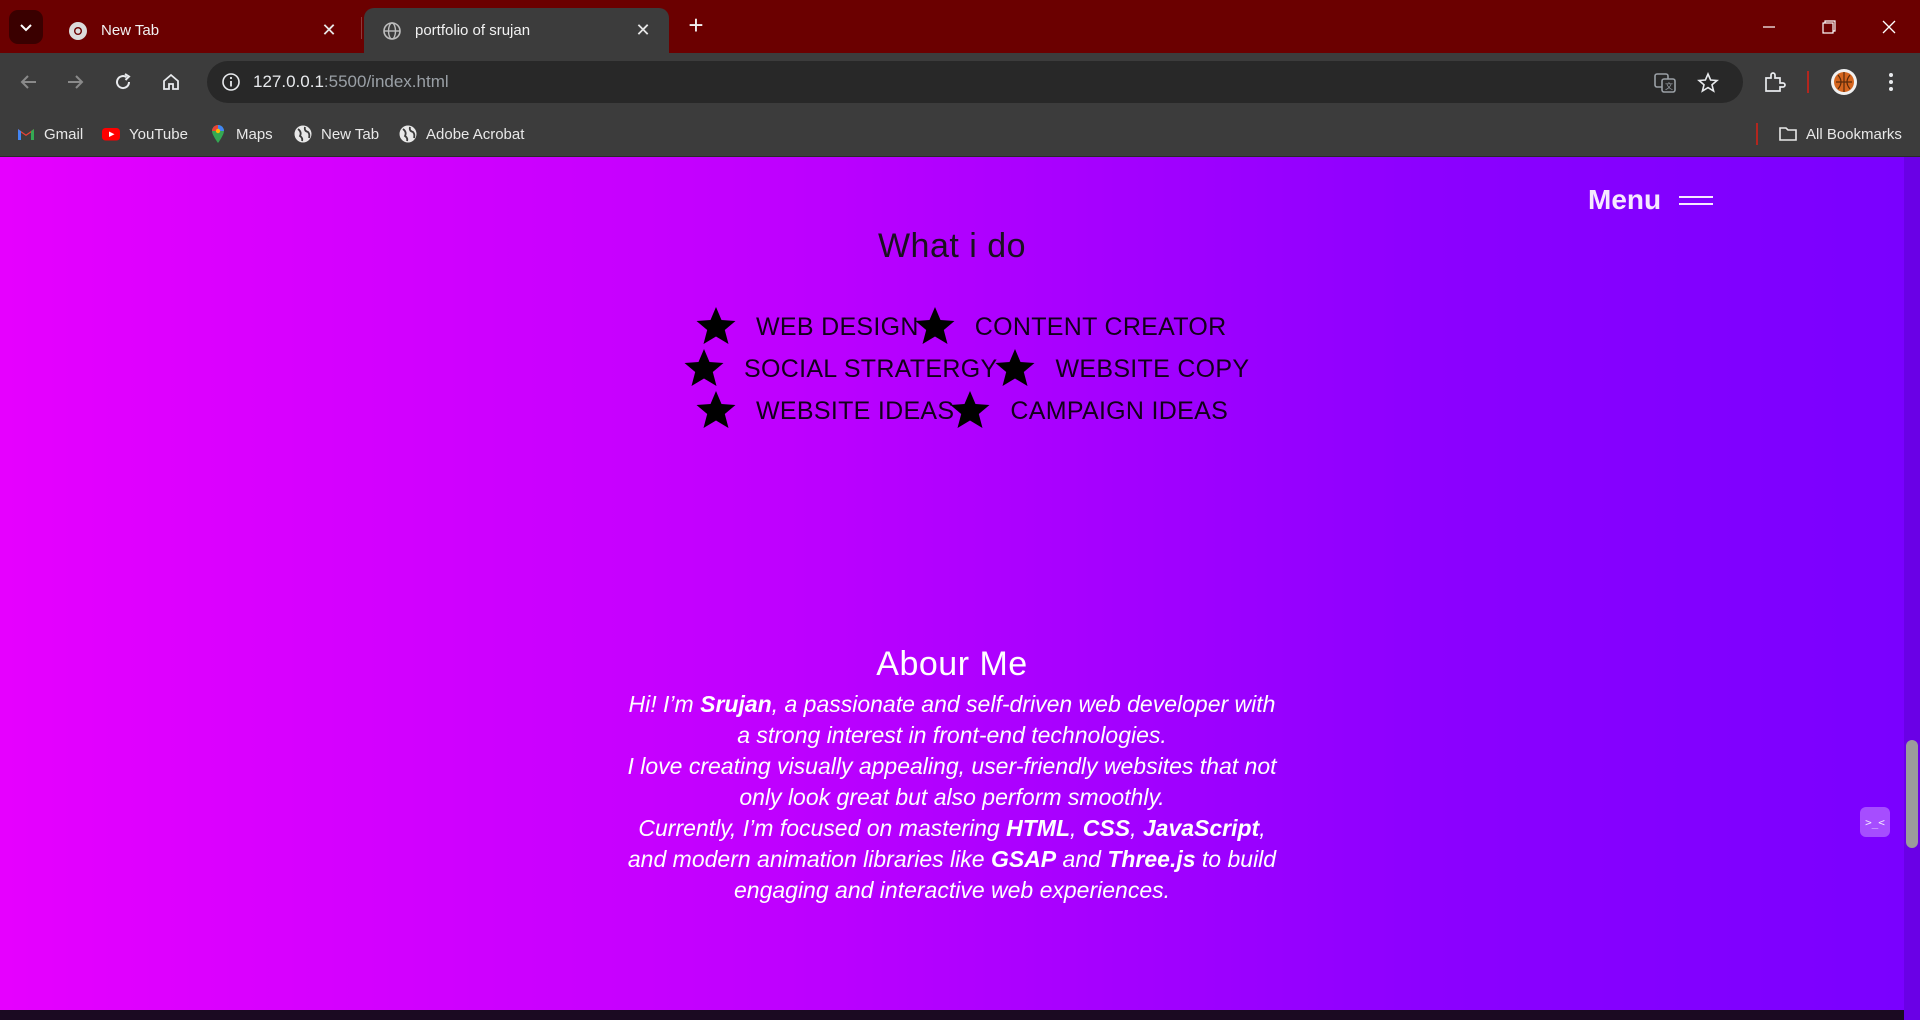 The width and height of the screenshot is (1920, 1020). I want to click on all-bookmarks-label: All Bookmarks, so click(1854, 134).